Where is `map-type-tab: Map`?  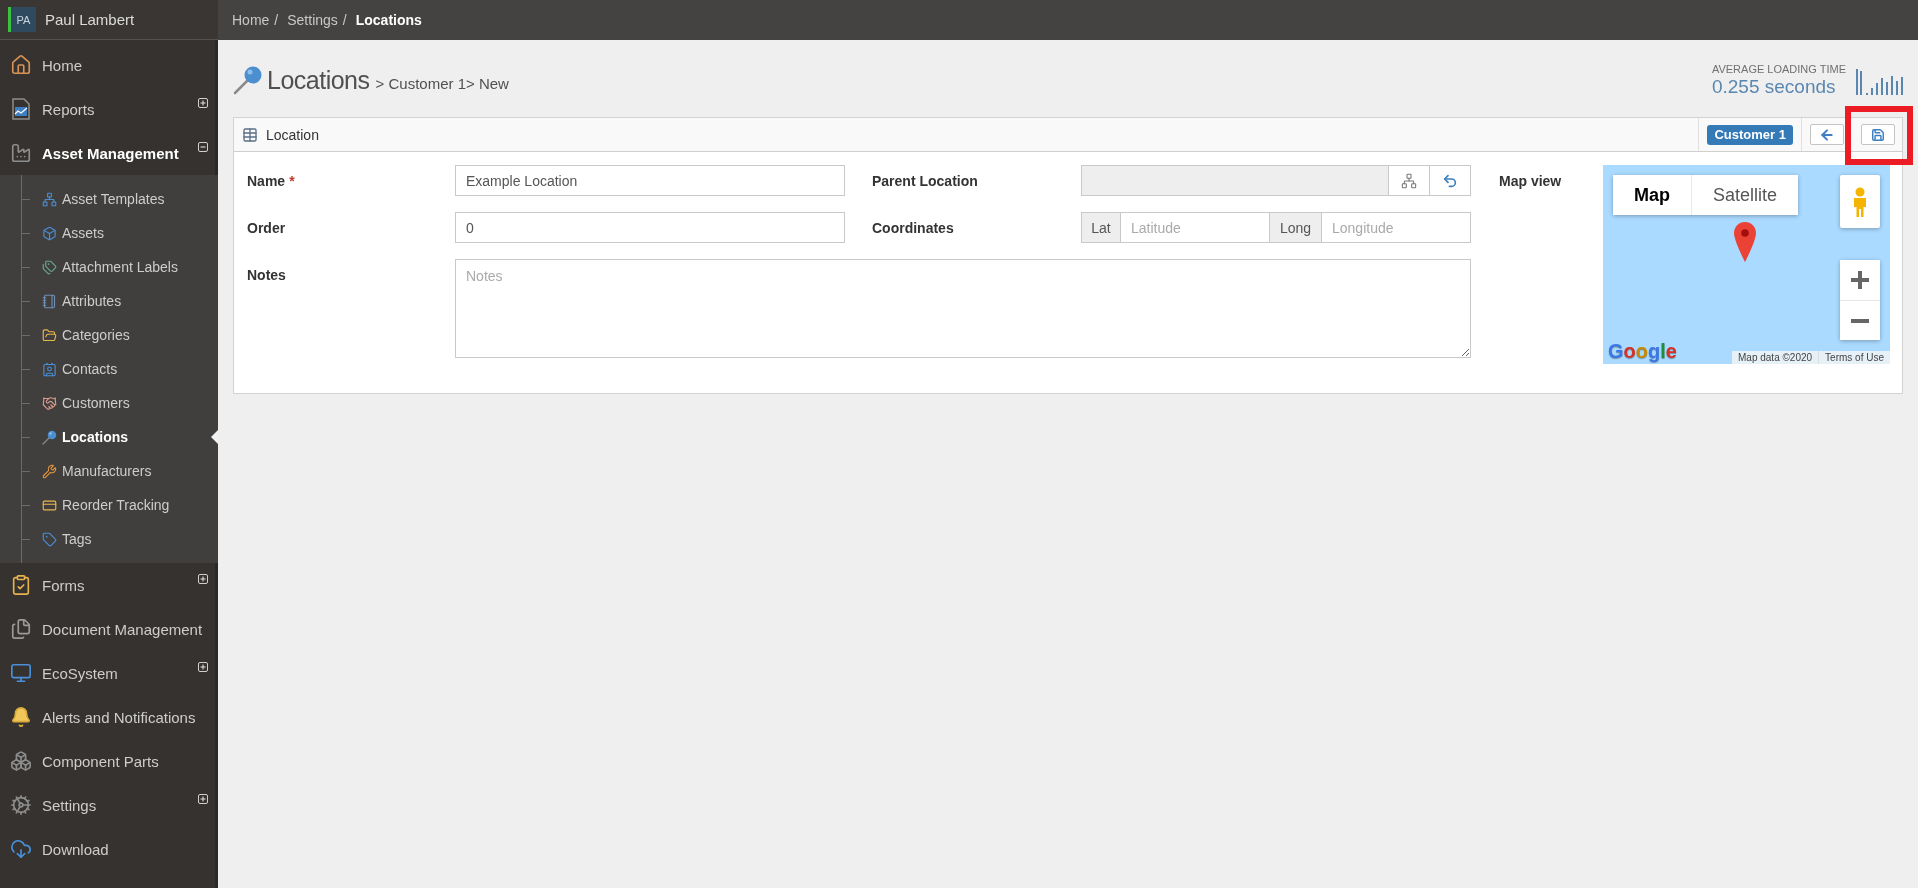
map-type-tab: Map is located at coordinates (1652, 195).